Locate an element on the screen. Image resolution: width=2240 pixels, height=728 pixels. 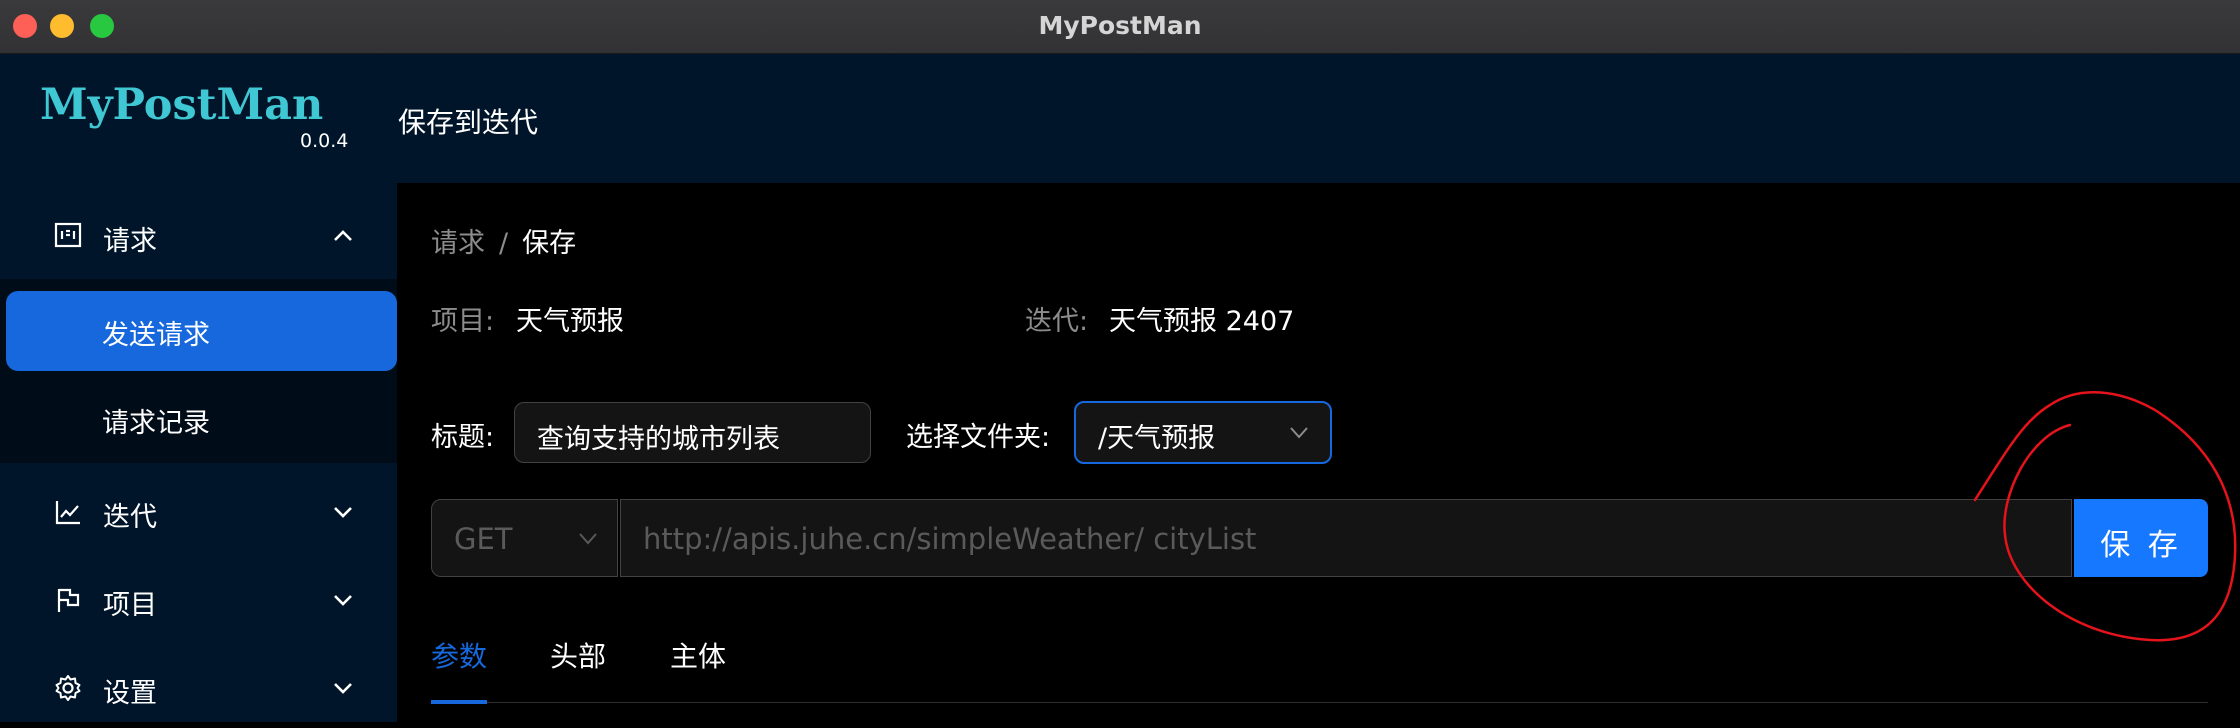
folder-select-value: /天气预报 is located at coordinates (1157, 438).